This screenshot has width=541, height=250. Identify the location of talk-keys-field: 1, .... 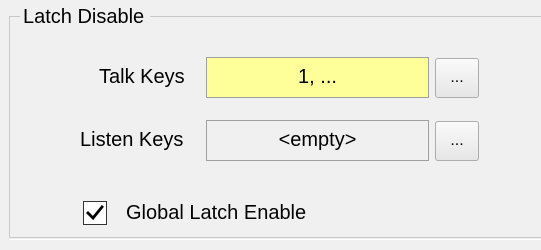
(317, 77).